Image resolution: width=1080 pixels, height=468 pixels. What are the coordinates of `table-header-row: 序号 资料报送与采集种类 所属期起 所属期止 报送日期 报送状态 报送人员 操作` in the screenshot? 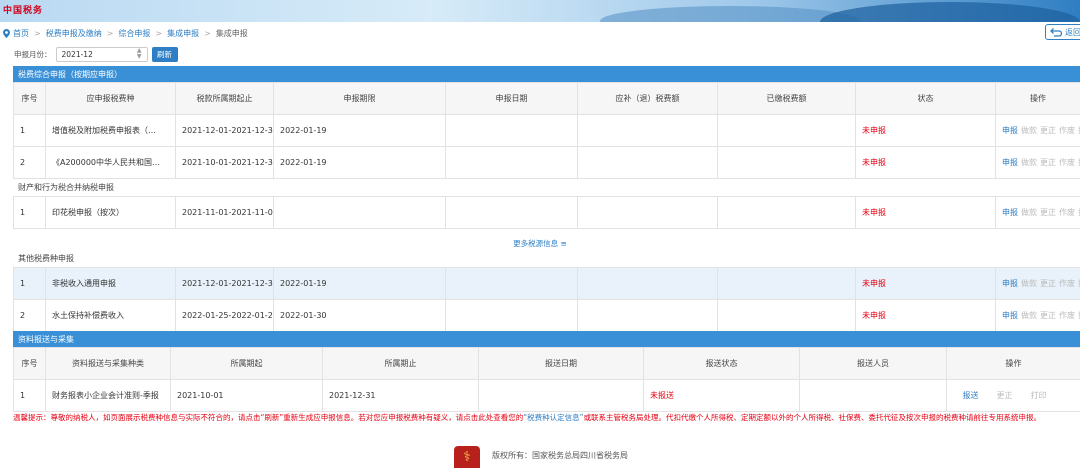 It's located at (547, 364).